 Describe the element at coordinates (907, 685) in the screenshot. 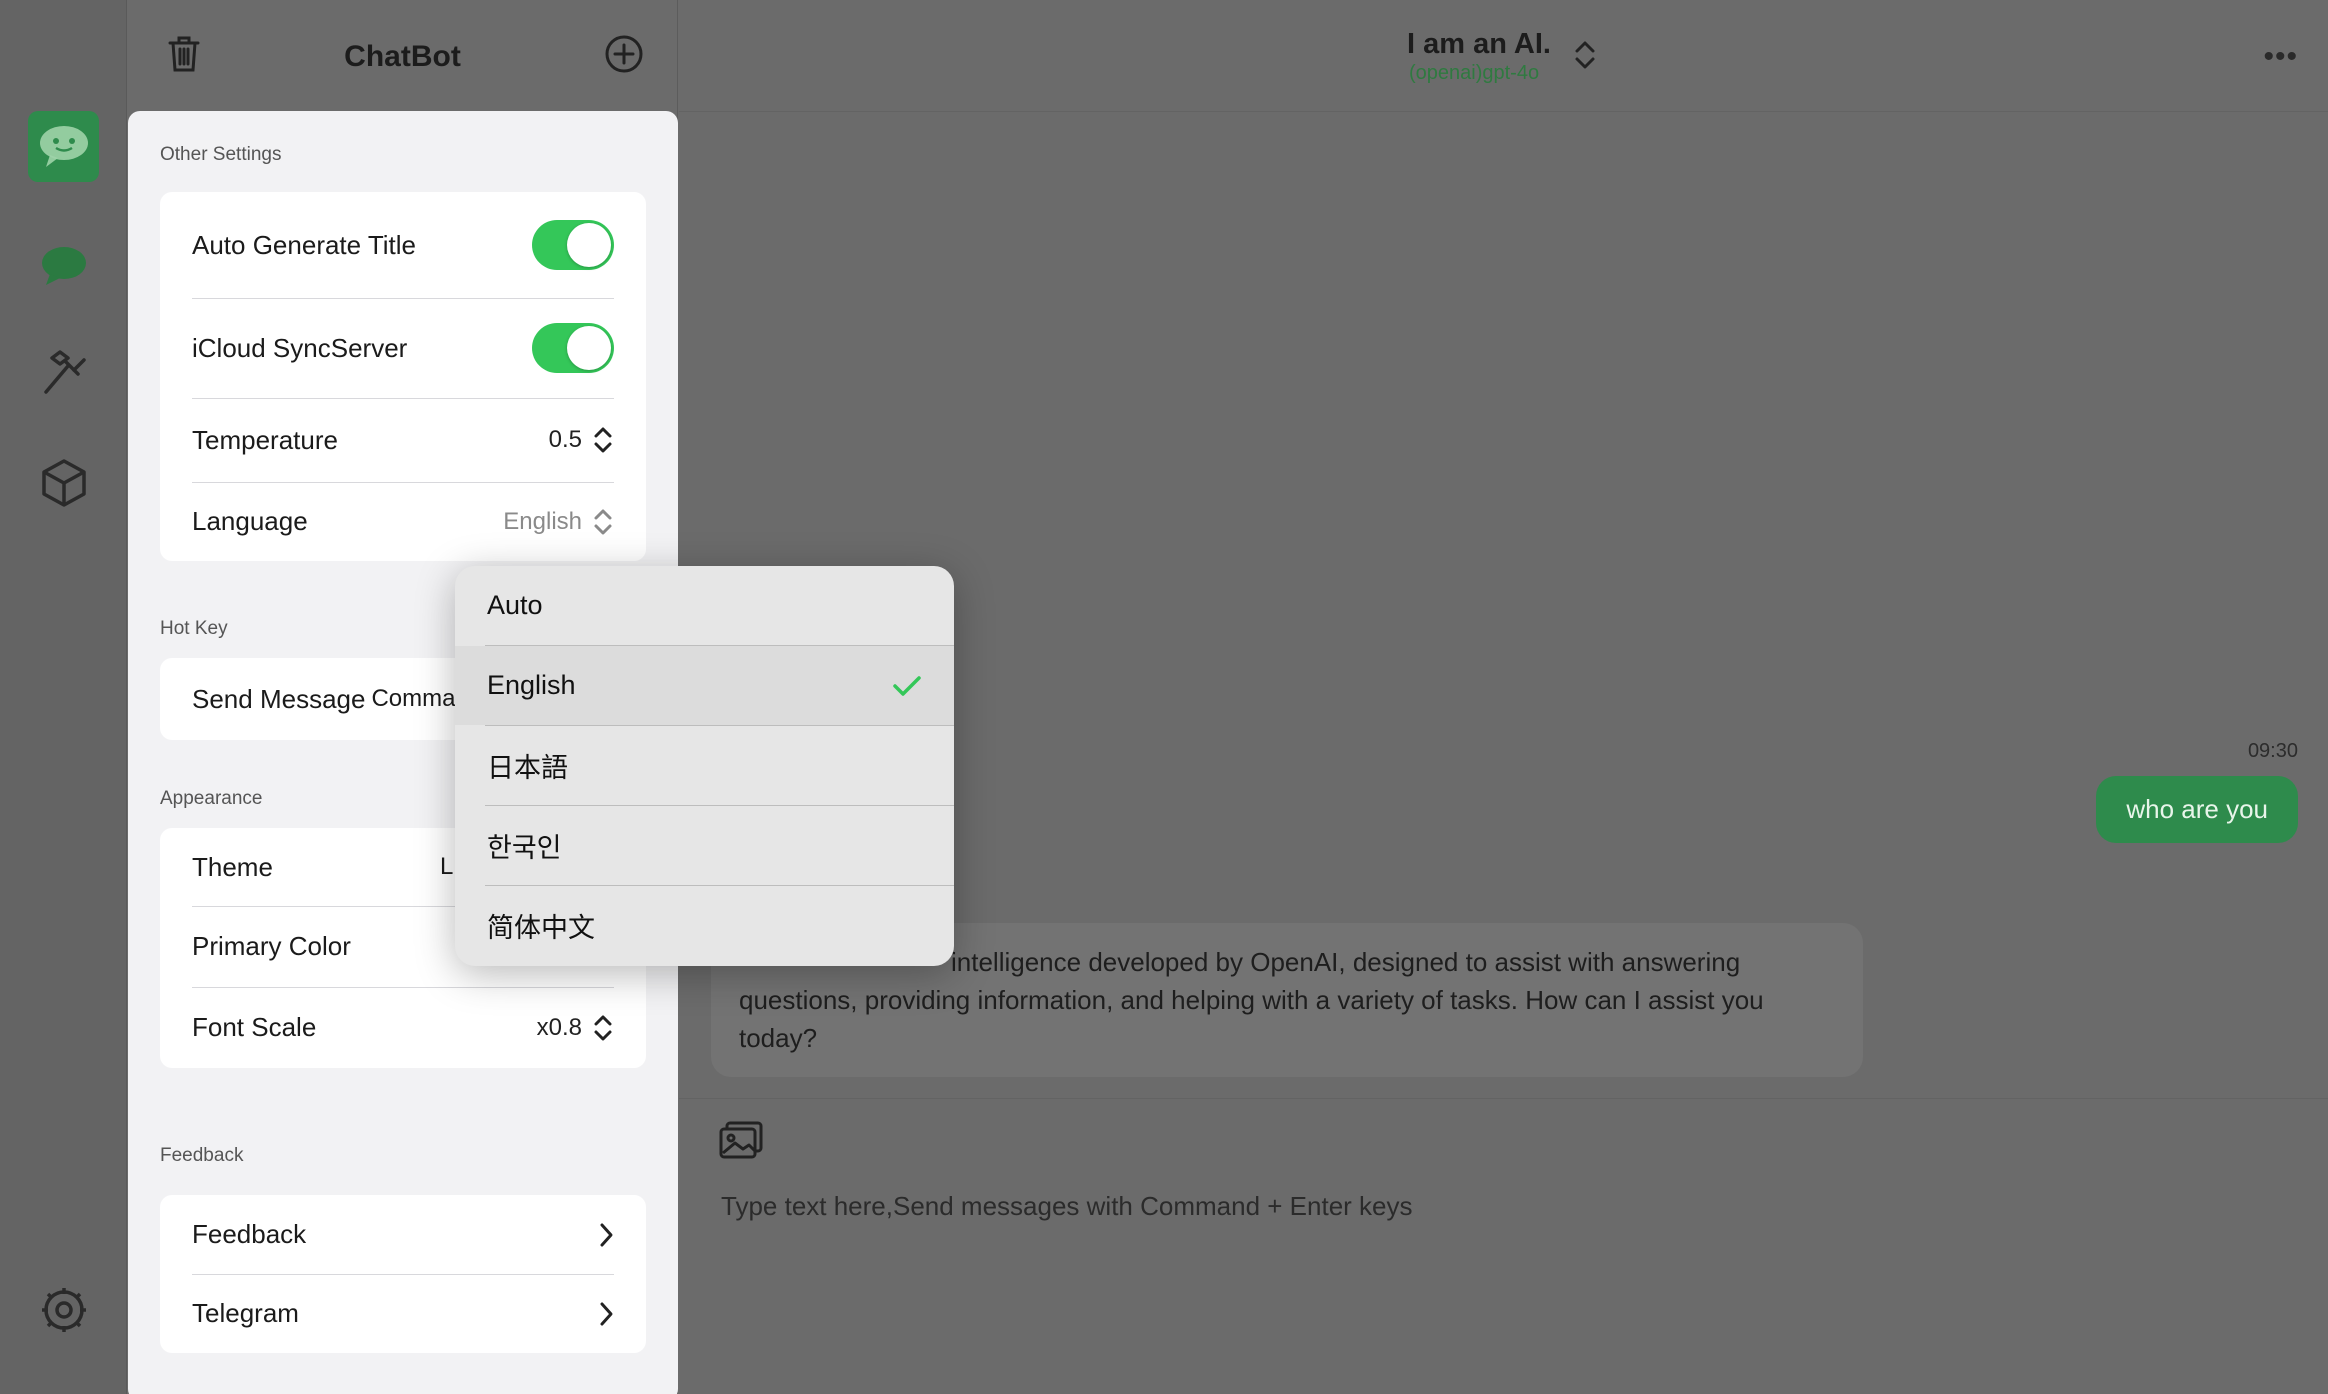

I see `checkmark-icon` at that location.